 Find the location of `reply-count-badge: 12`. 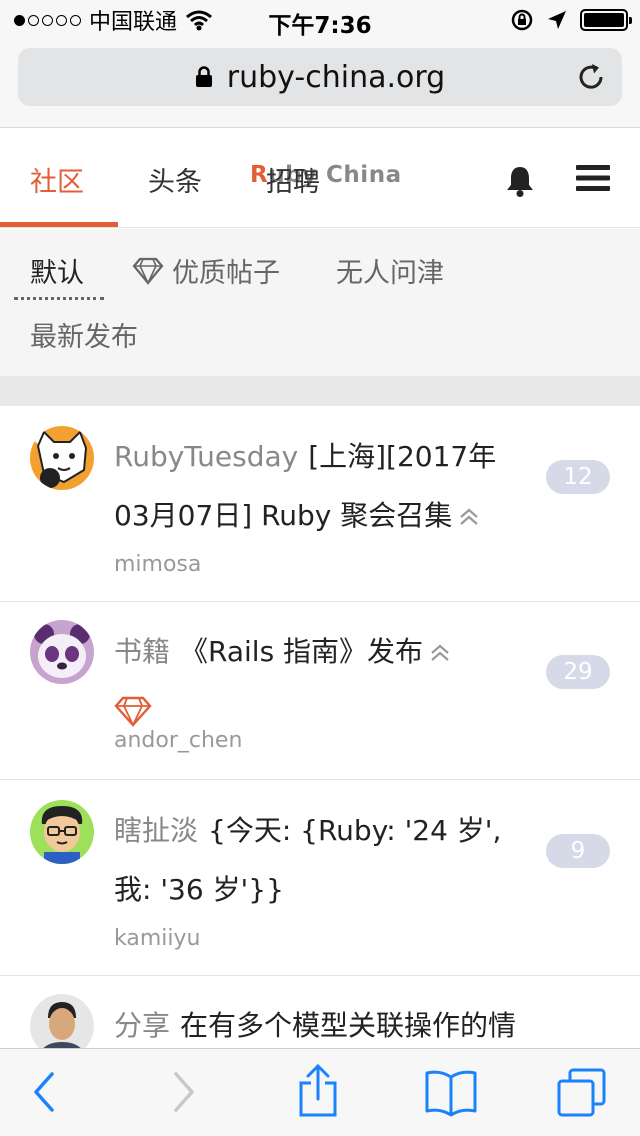

reply-count-badge: 12 is located at coordinates (578, 477).